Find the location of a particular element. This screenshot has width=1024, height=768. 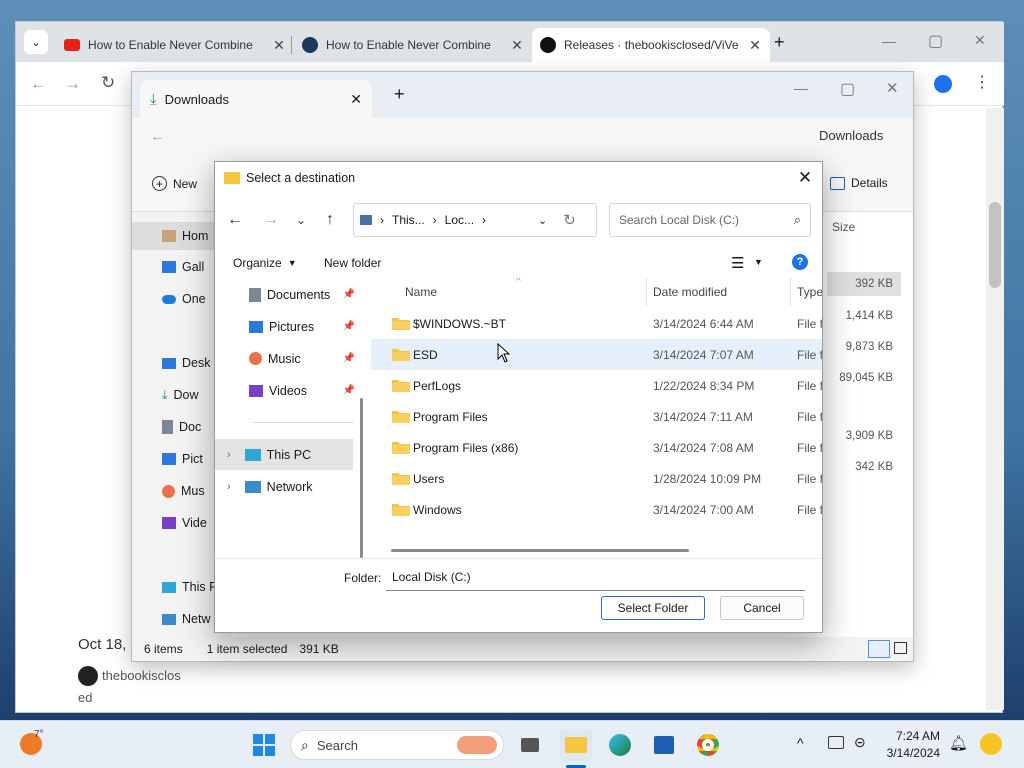

up-icon: ↑ is located at coordinates (330, 220).